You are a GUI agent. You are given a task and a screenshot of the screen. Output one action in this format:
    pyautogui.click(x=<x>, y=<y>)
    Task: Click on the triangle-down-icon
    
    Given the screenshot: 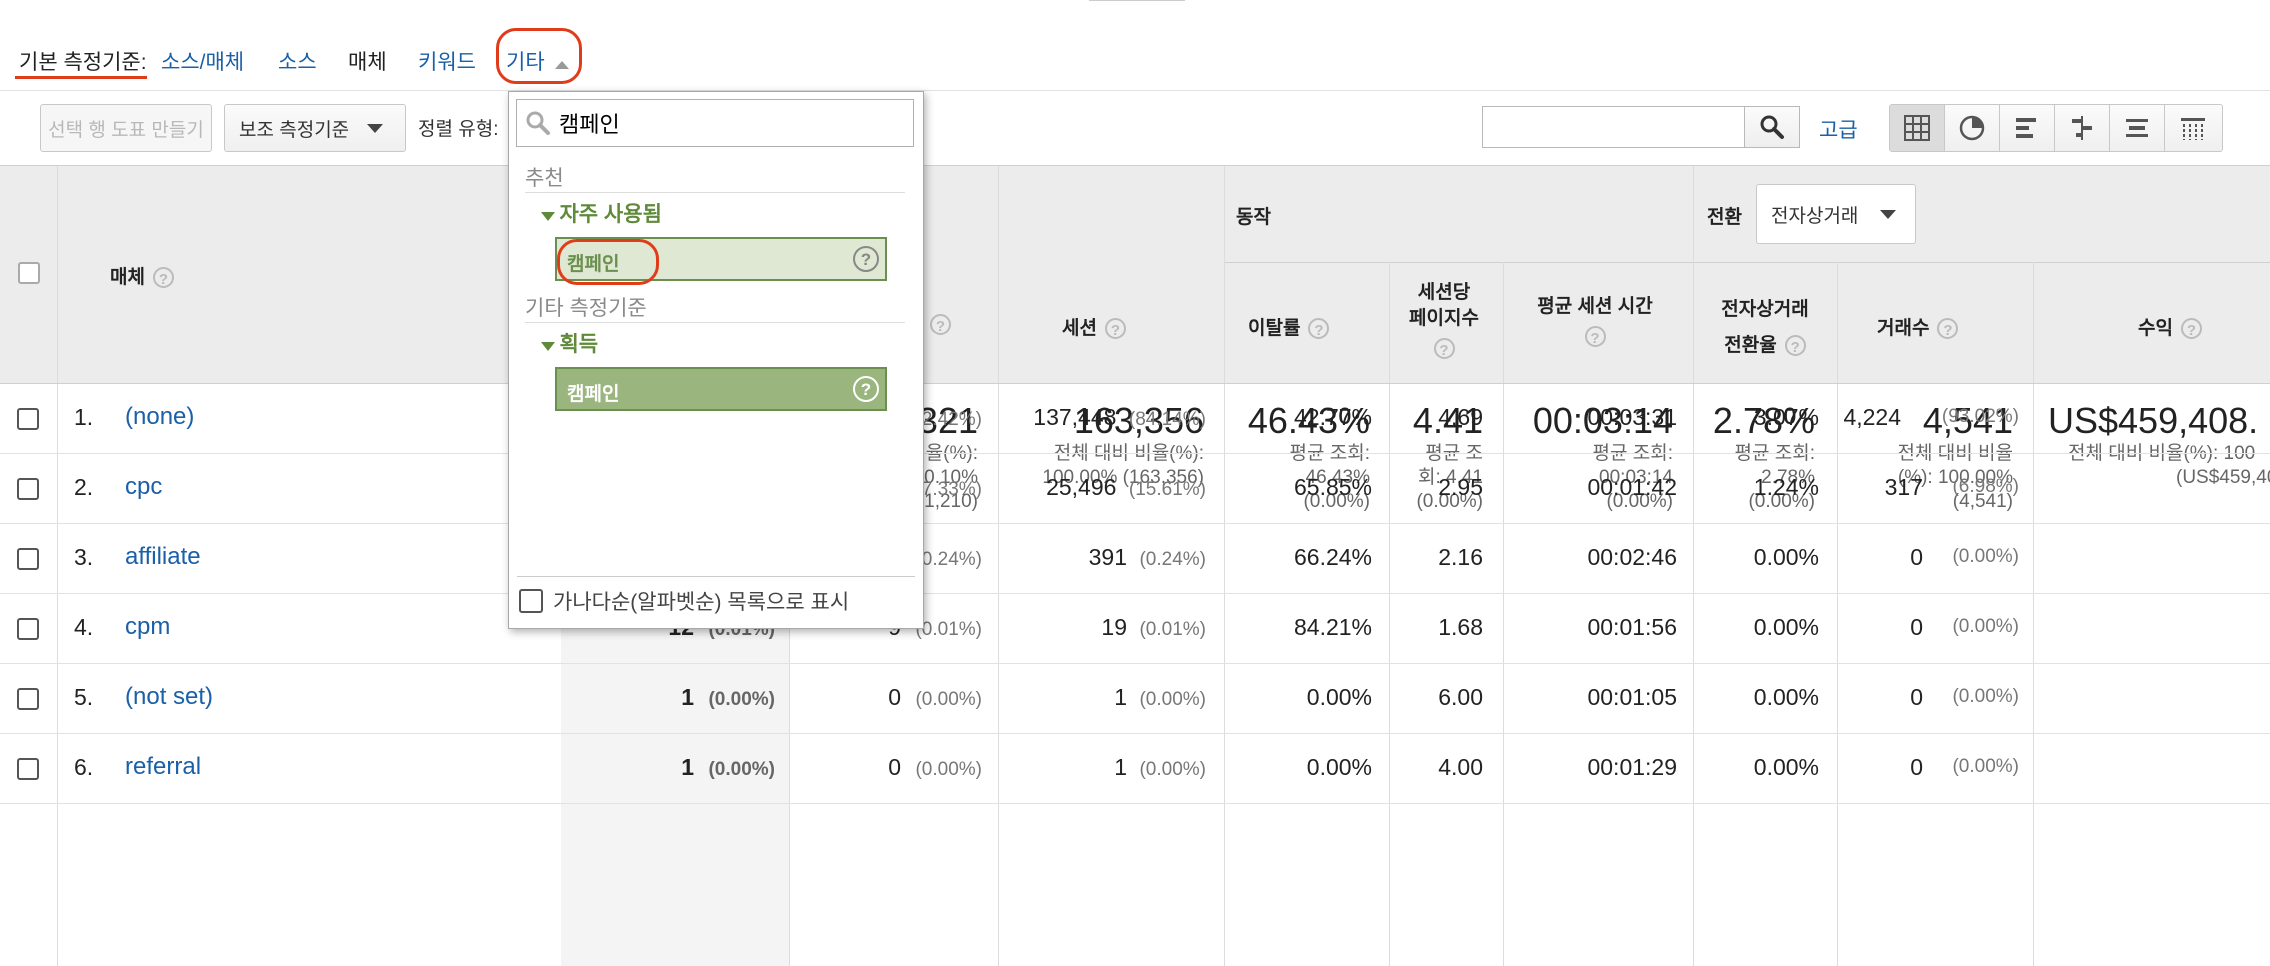 What is the action you would take?
    pyautogui.click(x=548, y=216)
    